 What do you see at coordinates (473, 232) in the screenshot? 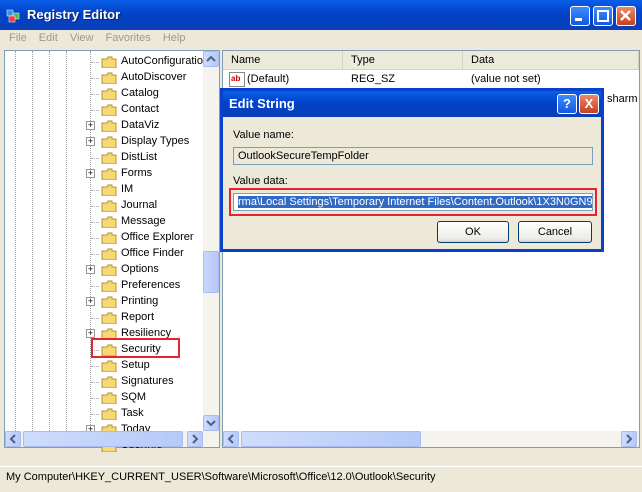
I see `ok-button: OK` at bounding box center [473, 232].